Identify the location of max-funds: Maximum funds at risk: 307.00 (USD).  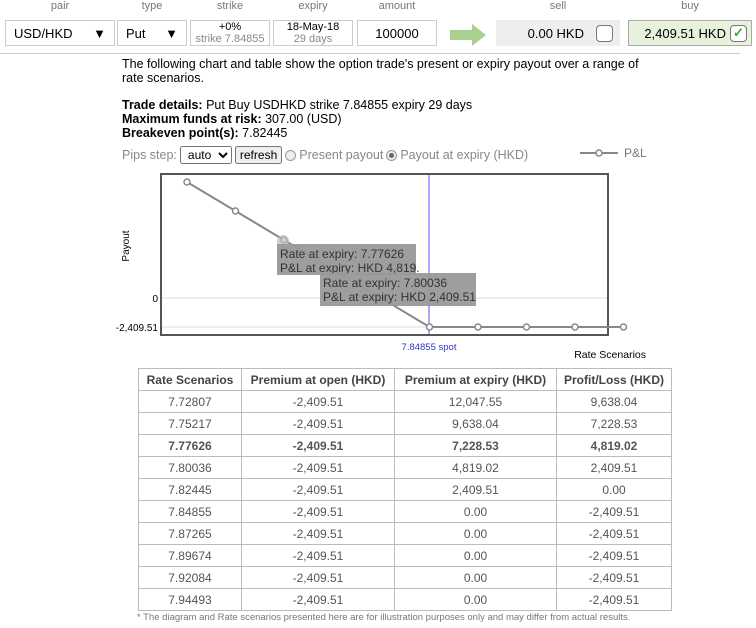
(232, 119).